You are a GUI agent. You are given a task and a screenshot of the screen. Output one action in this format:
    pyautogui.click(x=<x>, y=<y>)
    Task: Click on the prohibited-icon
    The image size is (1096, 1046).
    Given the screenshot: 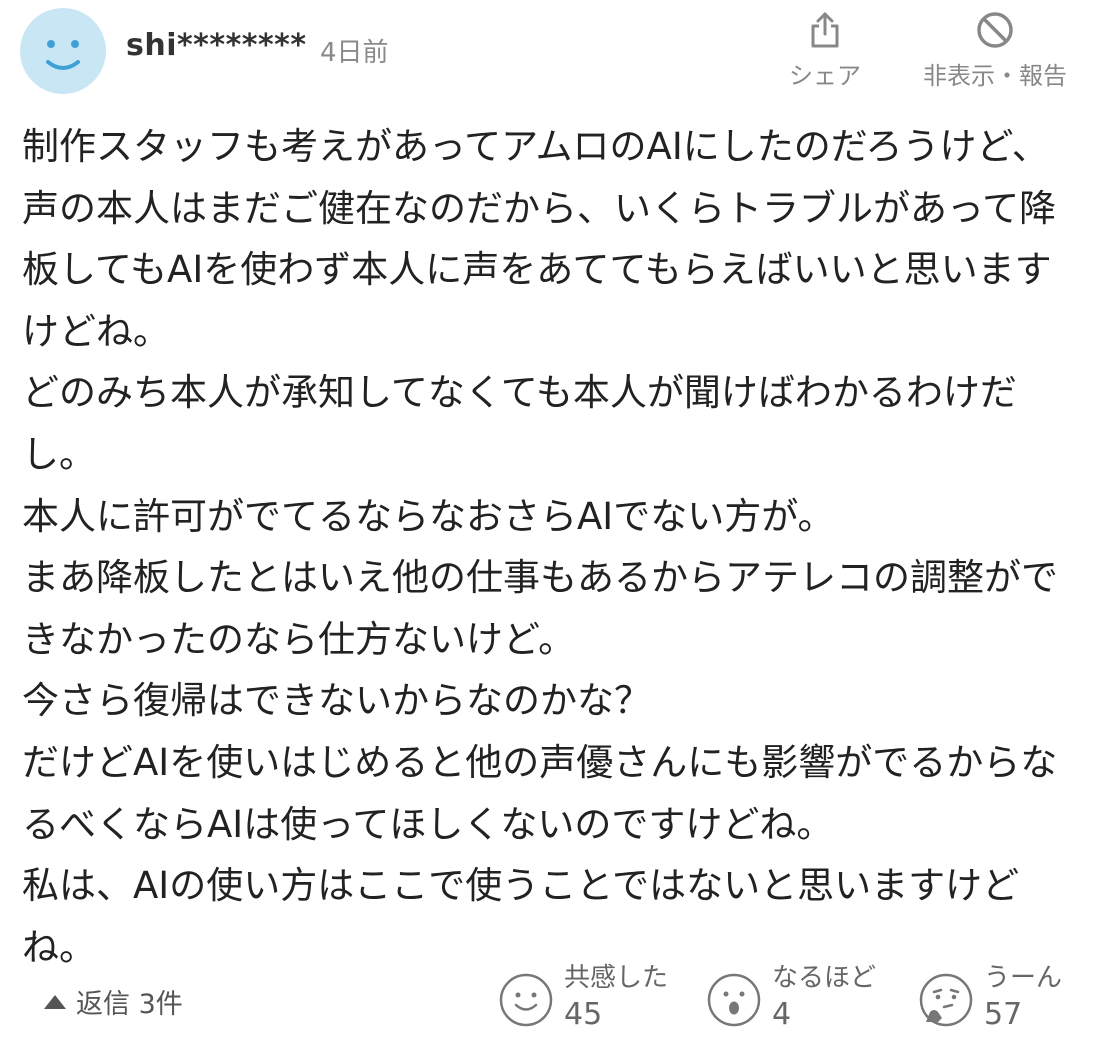 What is the action you would take?
    pyautogui.click(x=995, y=30)
    